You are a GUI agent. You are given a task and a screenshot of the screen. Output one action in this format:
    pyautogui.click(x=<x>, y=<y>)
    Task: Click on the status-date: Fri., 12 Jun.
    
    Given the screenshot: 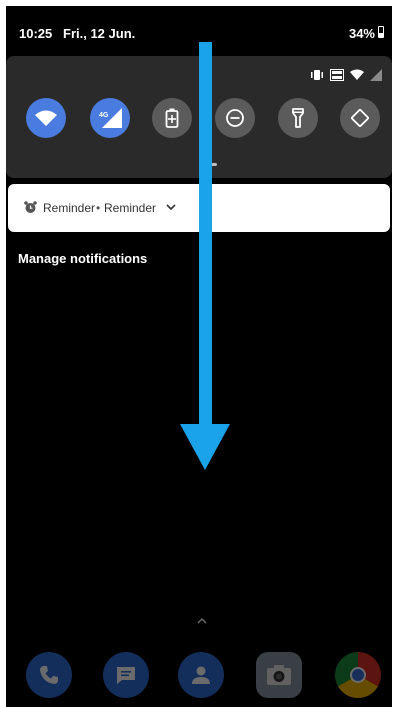 What is the action you would take?
    pyautogui.click(x=99, y=33)
    